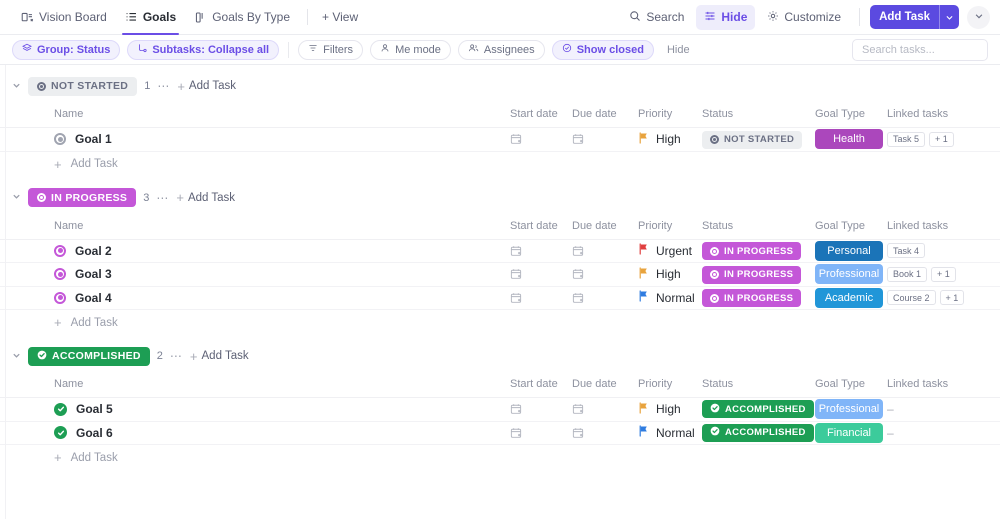 This screenshot has width=1000, height=520. I want to click on cell-name: Goal 2, so click(255, 251).